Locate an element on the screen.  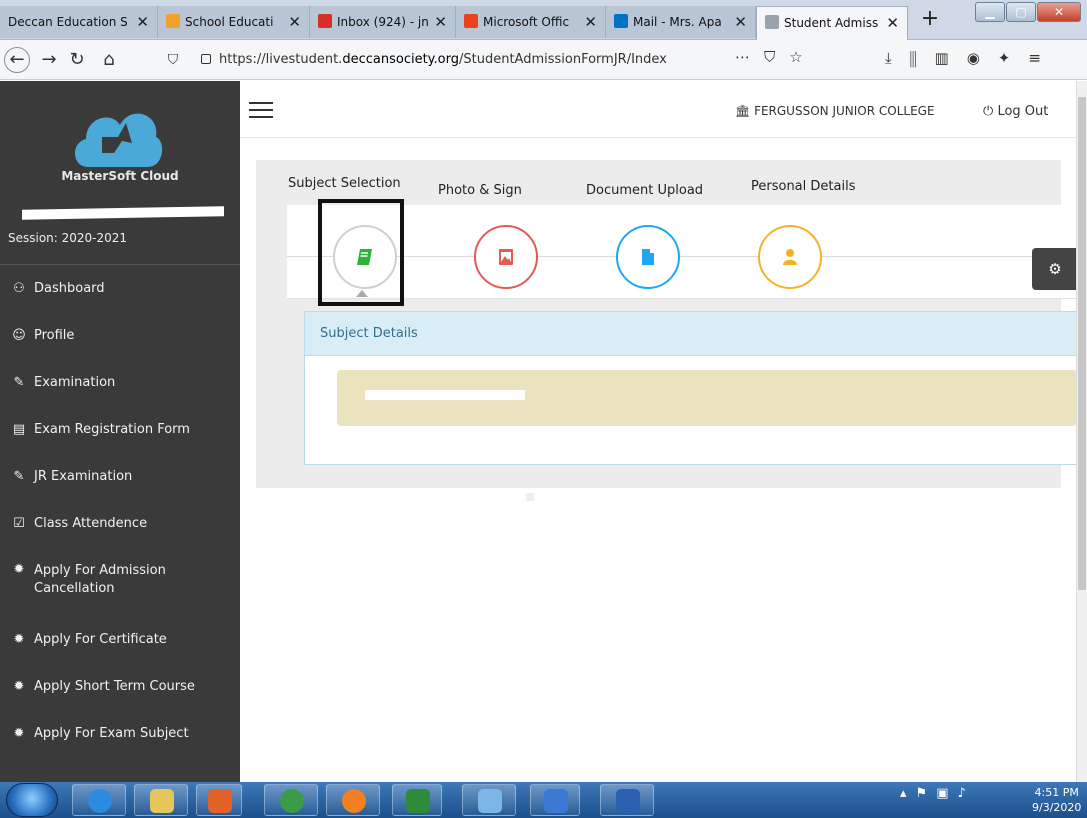
library-icon: ⫼ is located at coordinates (922, 58).